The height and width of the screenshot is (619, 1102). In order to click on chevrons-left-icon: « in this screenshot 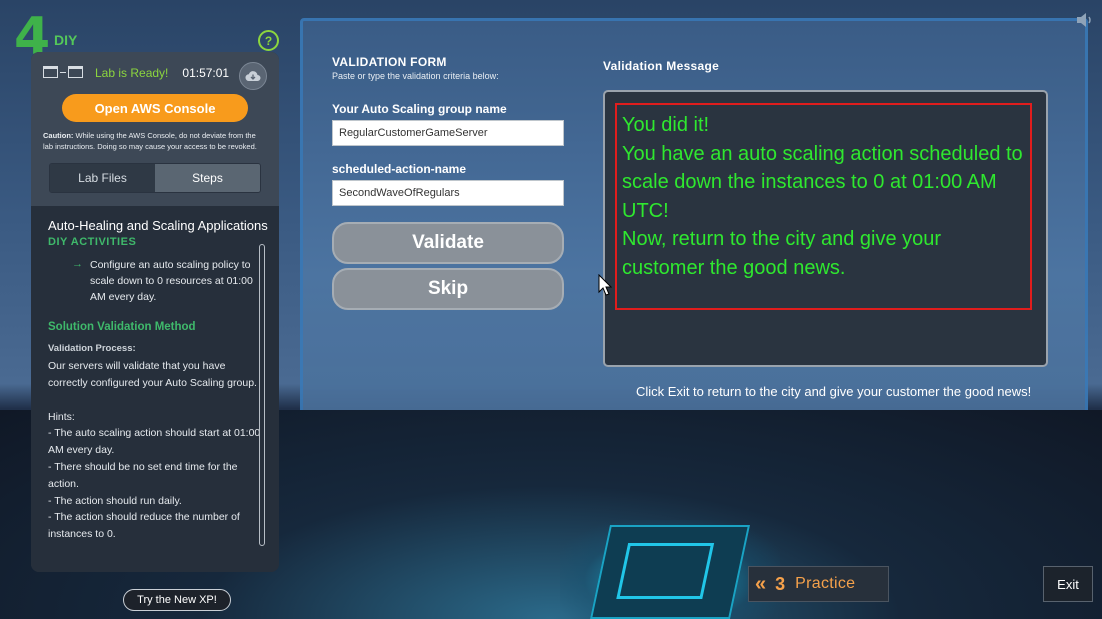, I will do `click(760, 583)`.